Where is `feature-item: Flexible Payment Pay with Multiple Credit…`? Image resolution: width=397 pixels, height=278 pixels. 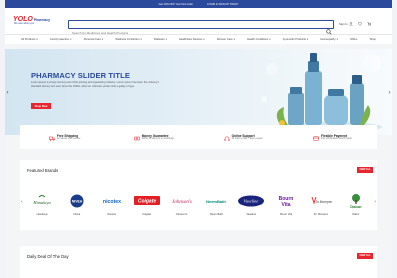
feature-item: Flexible Payment Pay with Multiple Credit… is located at coordinates (332, 137).